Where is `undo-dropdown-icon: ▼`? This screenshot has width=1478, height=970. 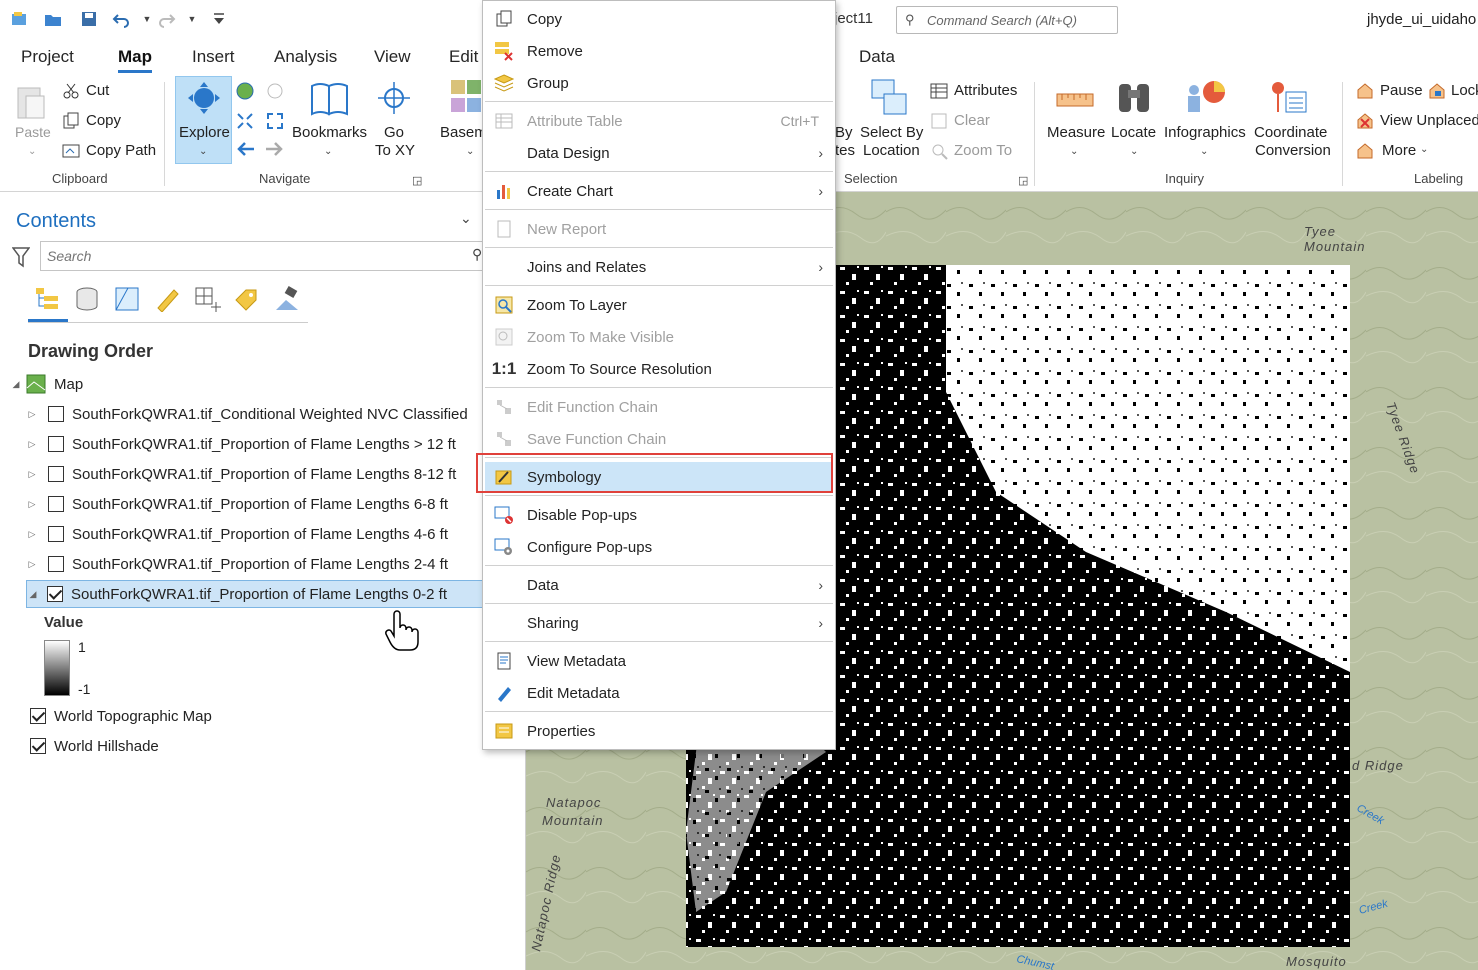
undo-dropdown-icon: ▼ is located at coordinates (147, 19).